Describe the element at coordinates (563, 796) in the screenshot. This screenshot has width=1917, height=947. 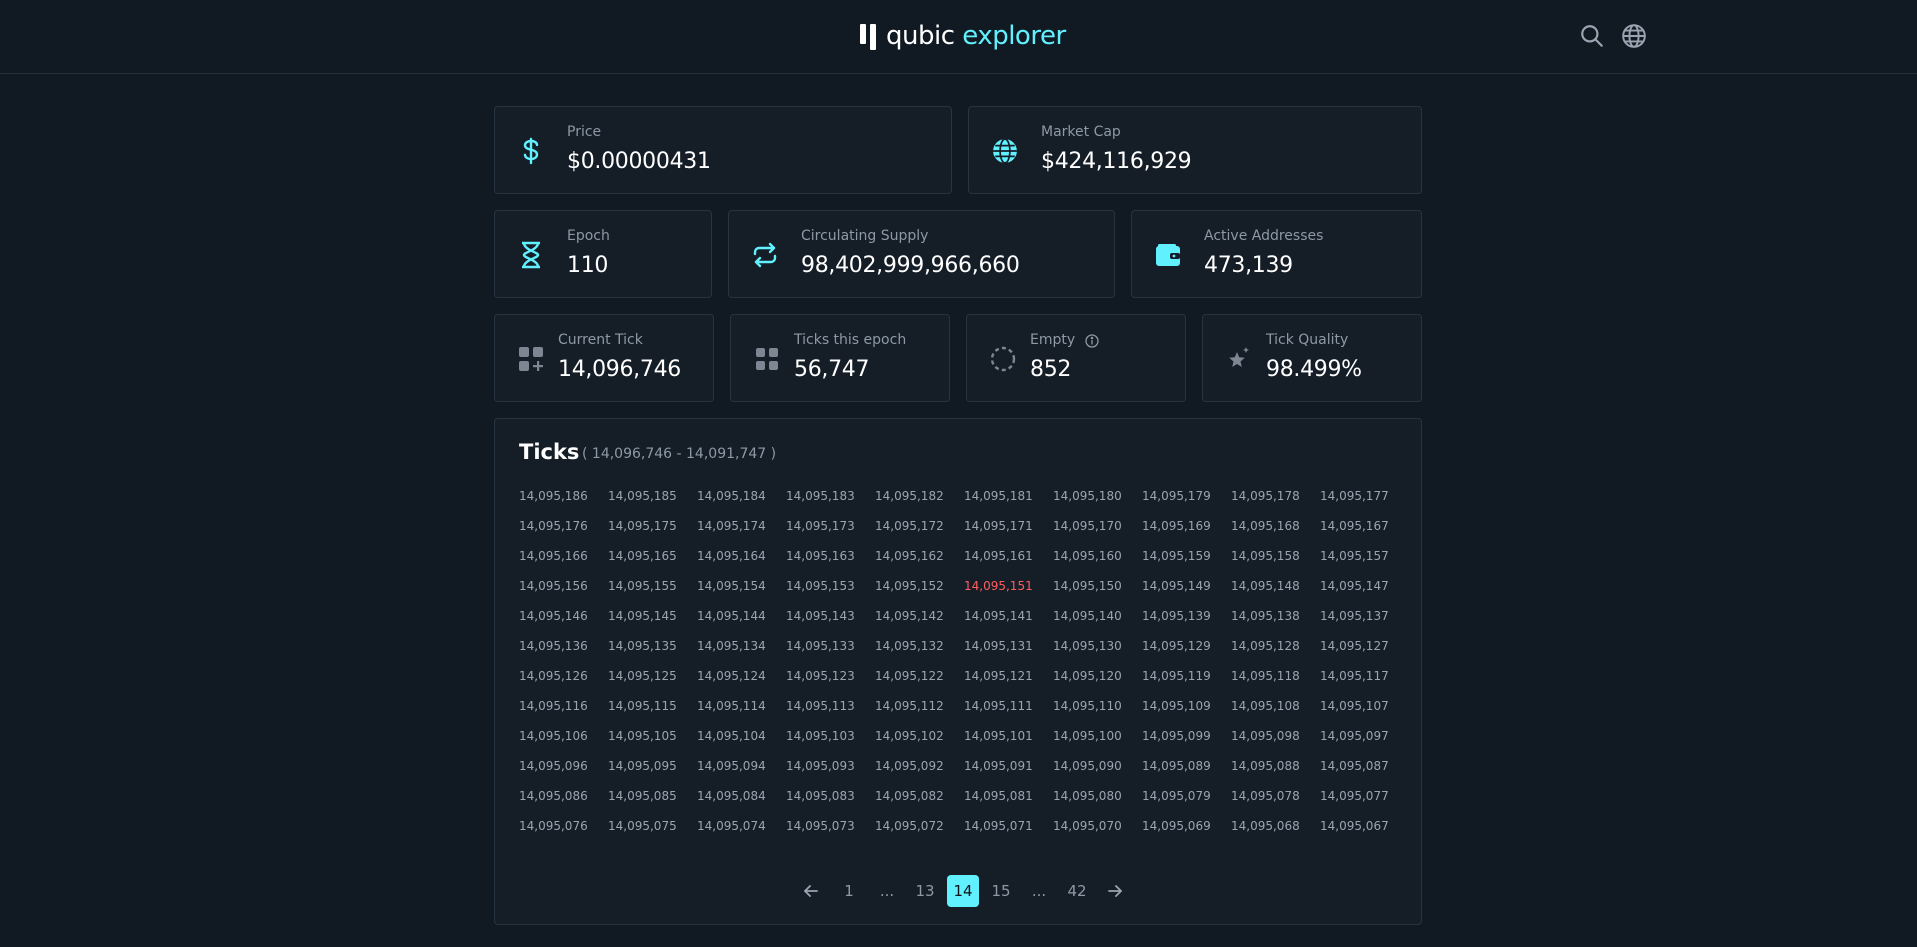
I see `tick-link: 14,095,086` at that location.